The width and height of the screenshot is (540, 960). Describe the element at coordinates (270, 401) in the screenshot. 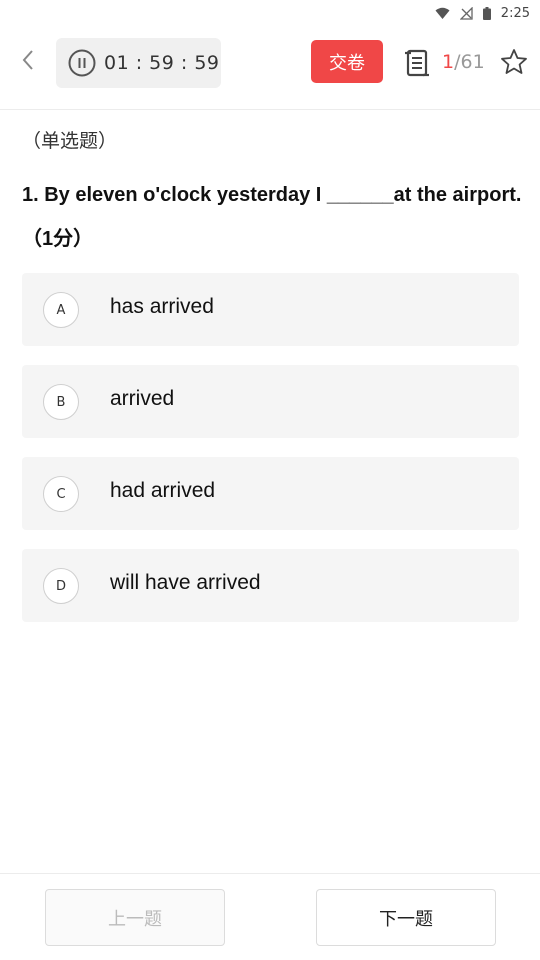

I see `option-b: B arrived` at that location.